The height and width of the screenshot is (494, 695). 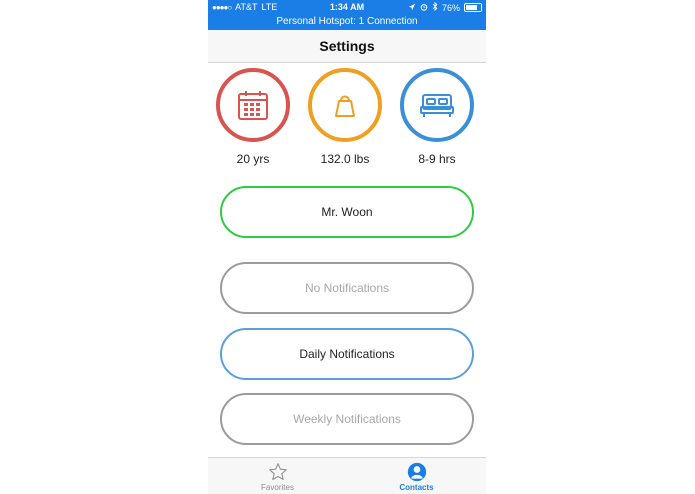 I want to click on contacts-icon, so click(x=416, y=472).